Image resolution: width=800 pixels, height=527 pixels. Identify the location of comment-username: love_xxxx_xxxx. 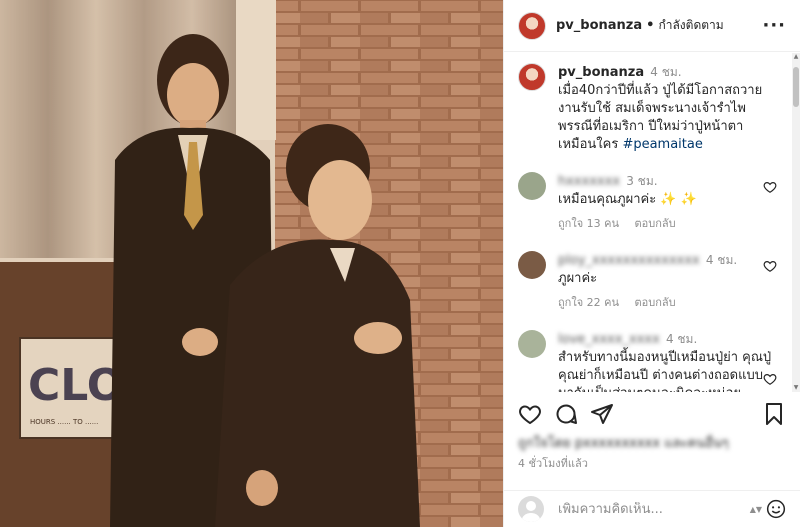
(609, 339).